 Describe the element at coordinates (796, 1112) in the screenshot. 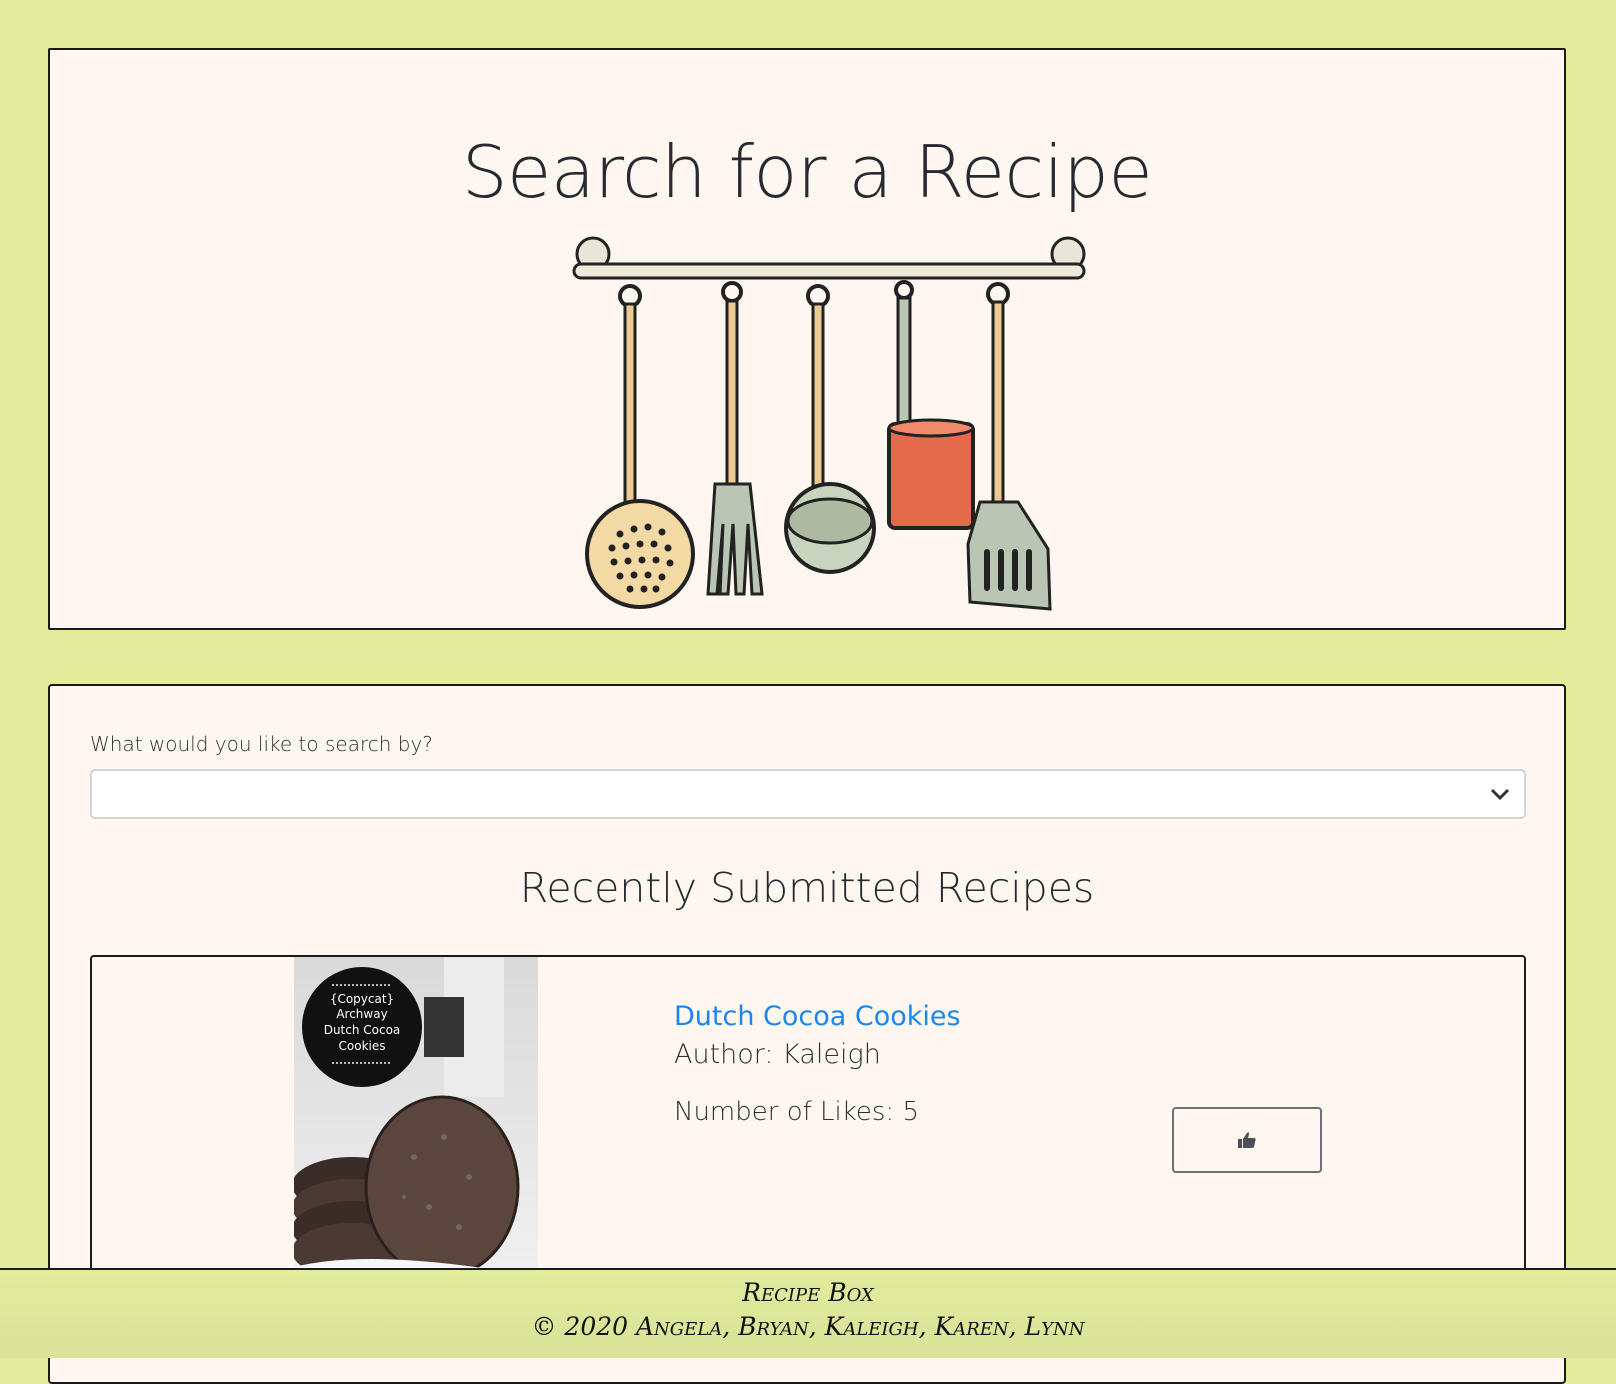

I see `recipe-likes-count: Number of Likes: 5` at that location.